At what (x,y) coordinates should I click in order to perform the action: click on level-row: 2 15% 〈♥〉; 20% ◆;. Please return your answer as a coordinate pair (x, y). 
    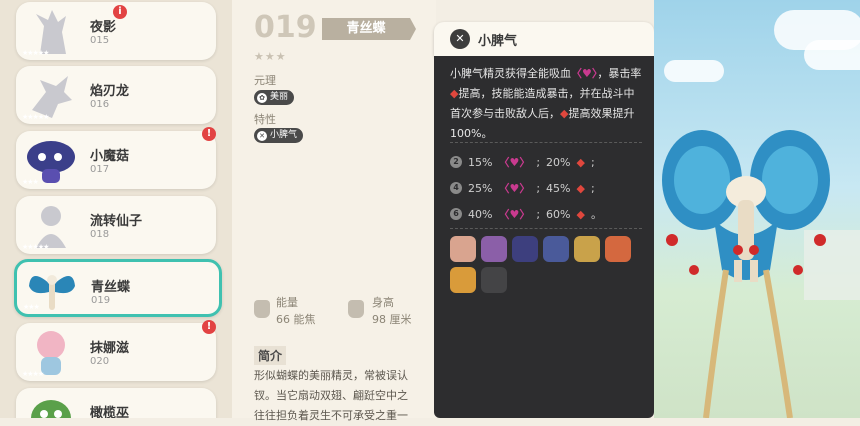
    Looking at the image, I should click on (522, 162).